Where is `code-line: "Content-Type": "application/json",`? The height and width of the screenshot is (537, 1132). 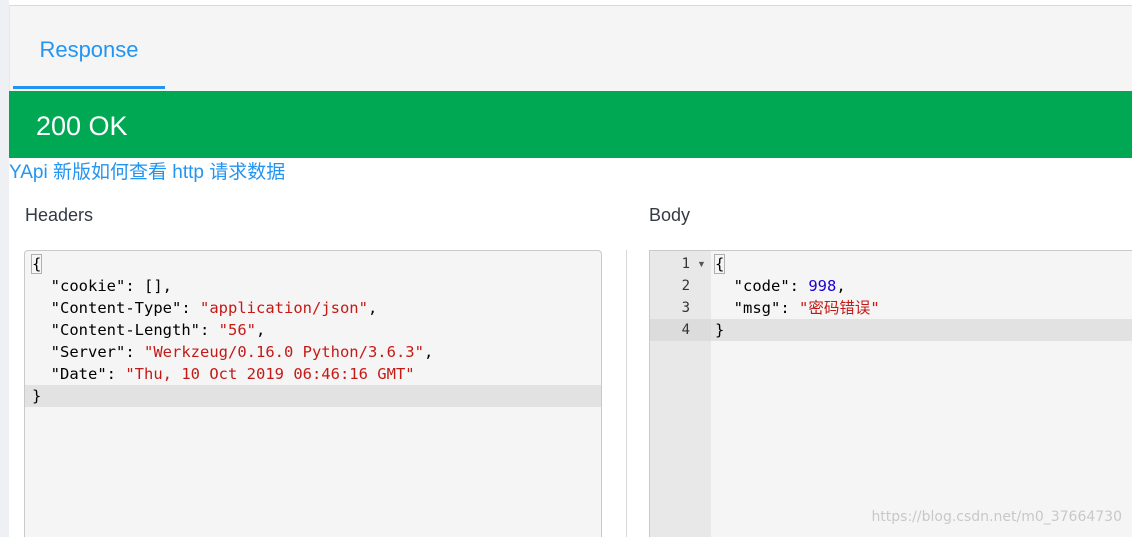
code-line: "Content-Type": "application/json", is located at coordinates (214, 308).